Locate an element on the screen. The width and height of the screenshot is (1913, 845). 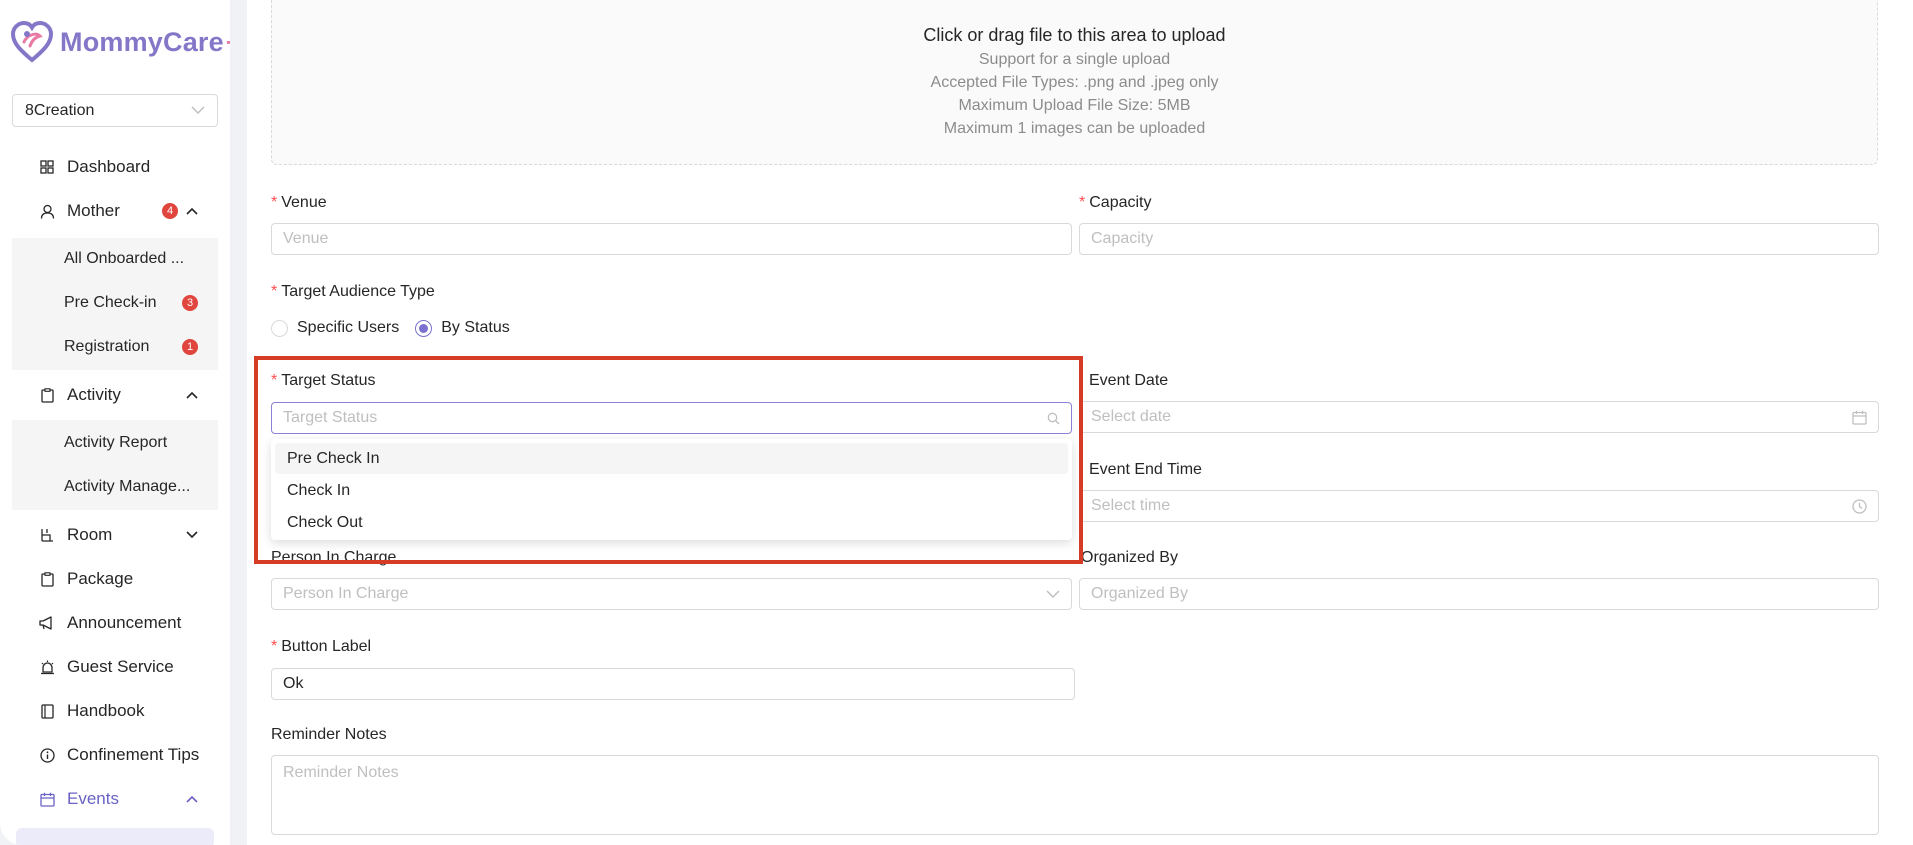
capacity-input: Capacity is located at coordinates (1479, 239).